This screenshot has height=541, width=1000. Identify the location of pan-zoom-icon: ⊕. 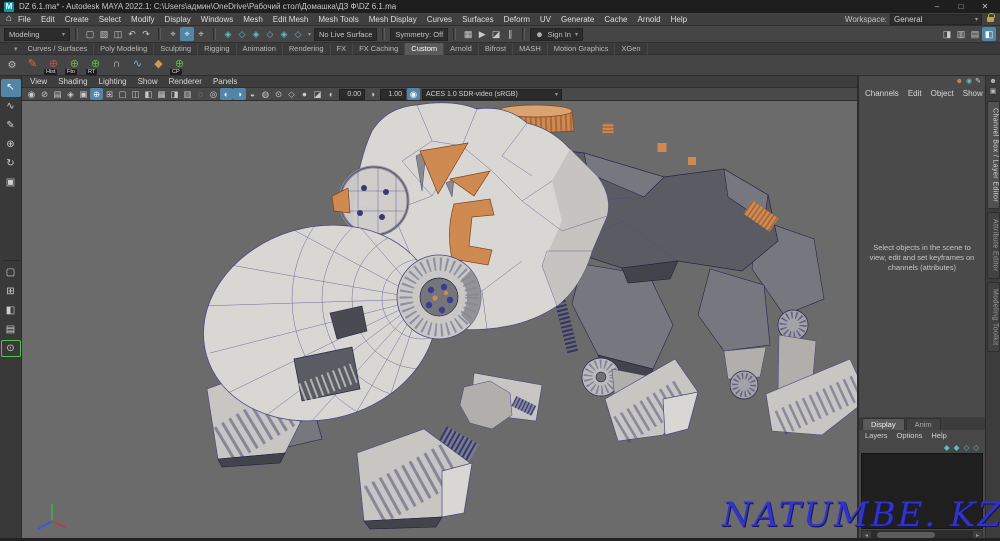
(96, 94).